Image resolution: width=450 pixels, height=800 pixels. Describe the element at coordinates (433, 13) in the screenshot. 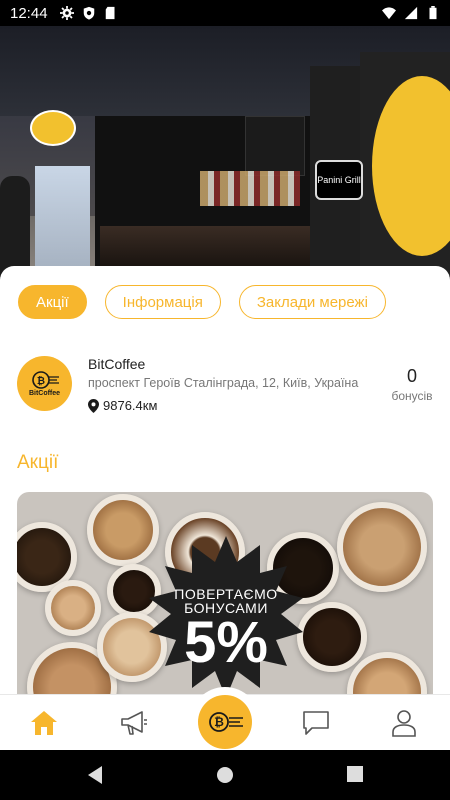

I see `battery-icon` at that location.